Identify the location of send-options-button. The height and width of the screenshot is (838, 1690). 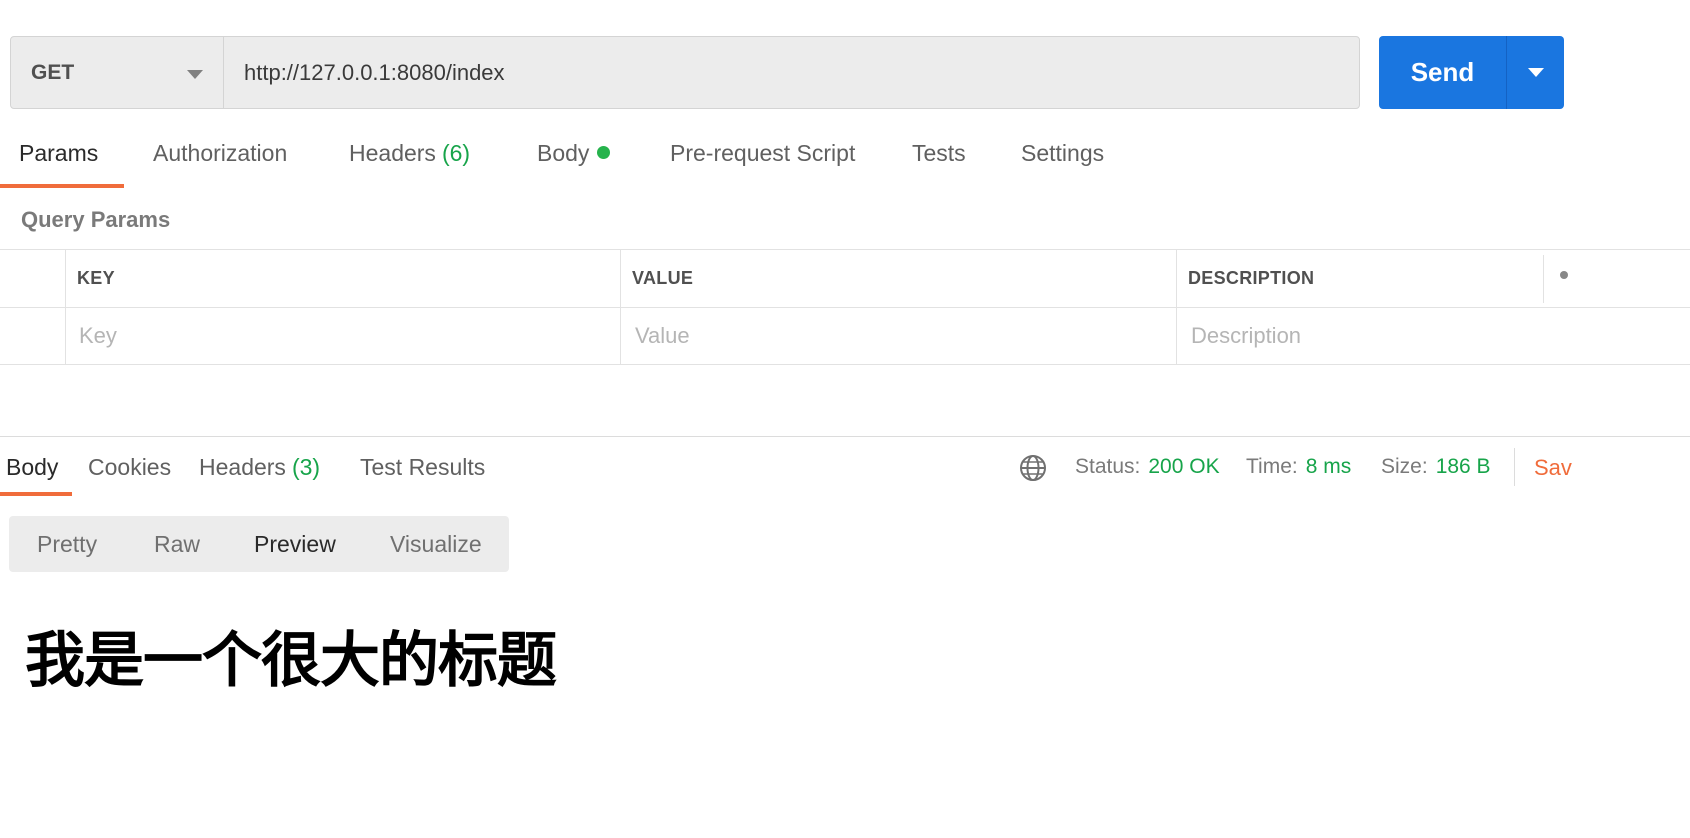
(1535, 72).